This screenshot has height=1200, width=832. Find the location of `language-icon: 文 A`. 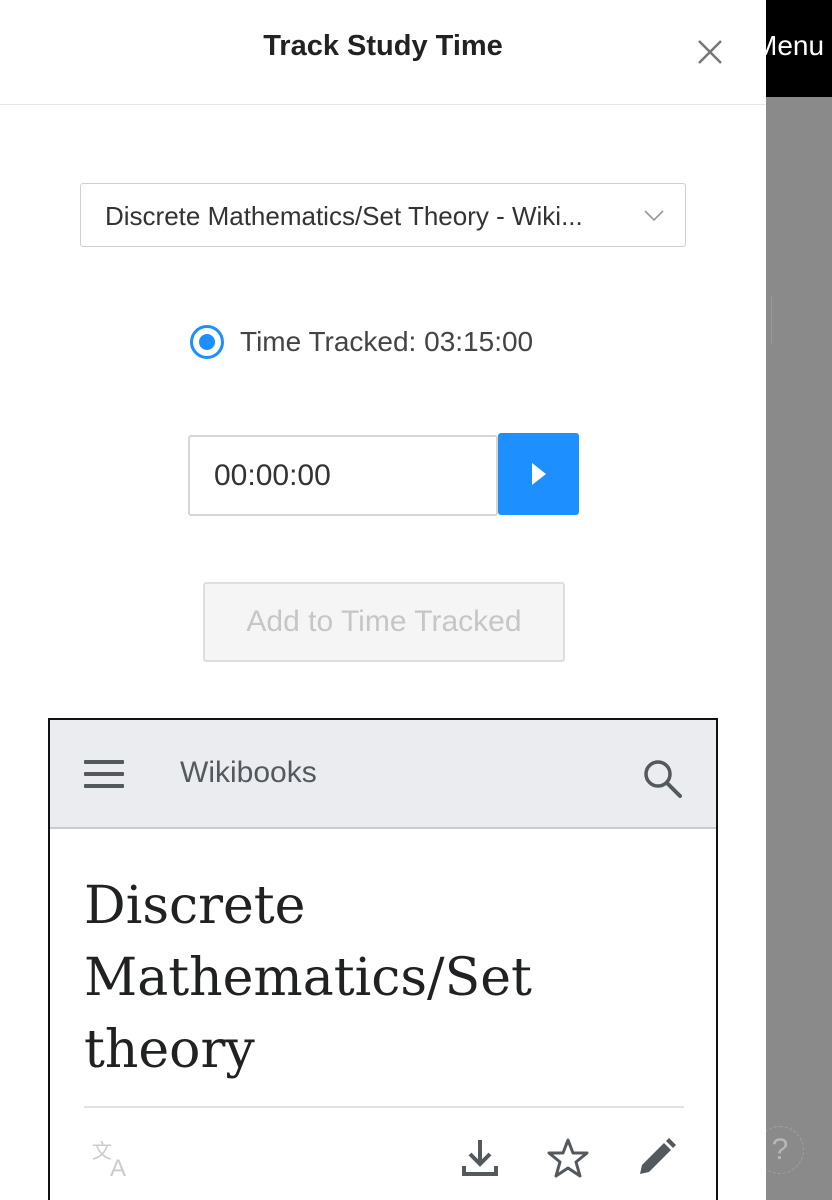

language-icon: 文 A is located at coordinates (112, 1159).